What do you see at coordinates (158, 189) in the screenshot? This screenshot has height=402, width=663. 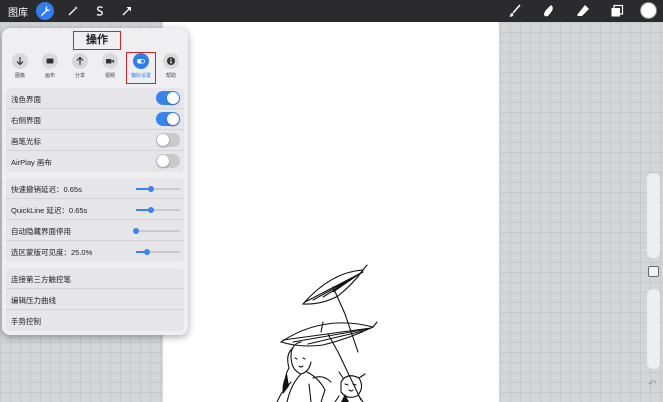 I see `rapid-undo-delay-slider` at bounding box center [158, 189].